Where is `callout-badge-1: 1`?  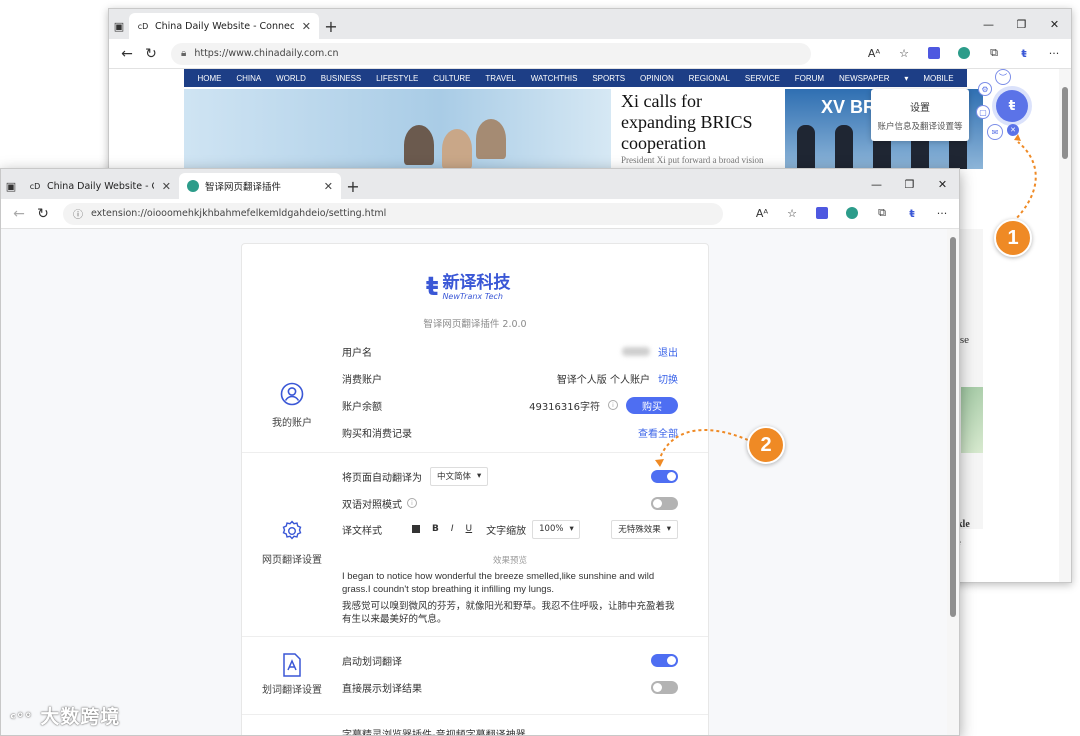 callout-badge-1: 1 is located at coordinates (1013, 238).